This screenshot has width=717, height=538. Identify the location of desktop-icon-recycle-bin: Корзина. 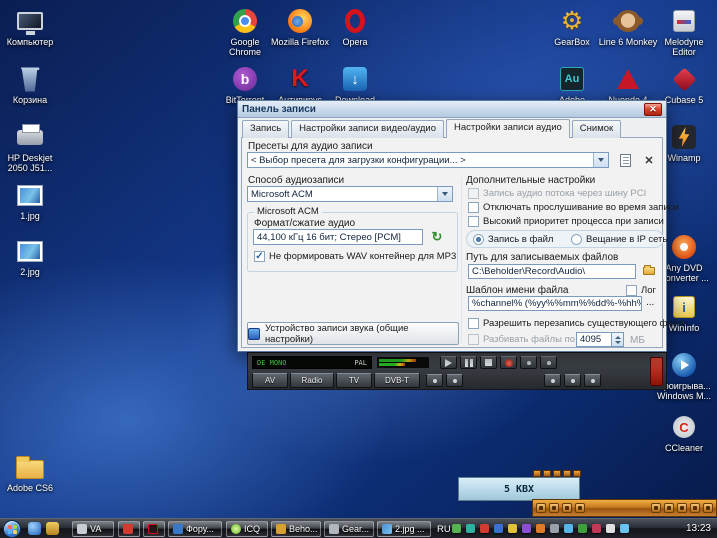
(30, 84).